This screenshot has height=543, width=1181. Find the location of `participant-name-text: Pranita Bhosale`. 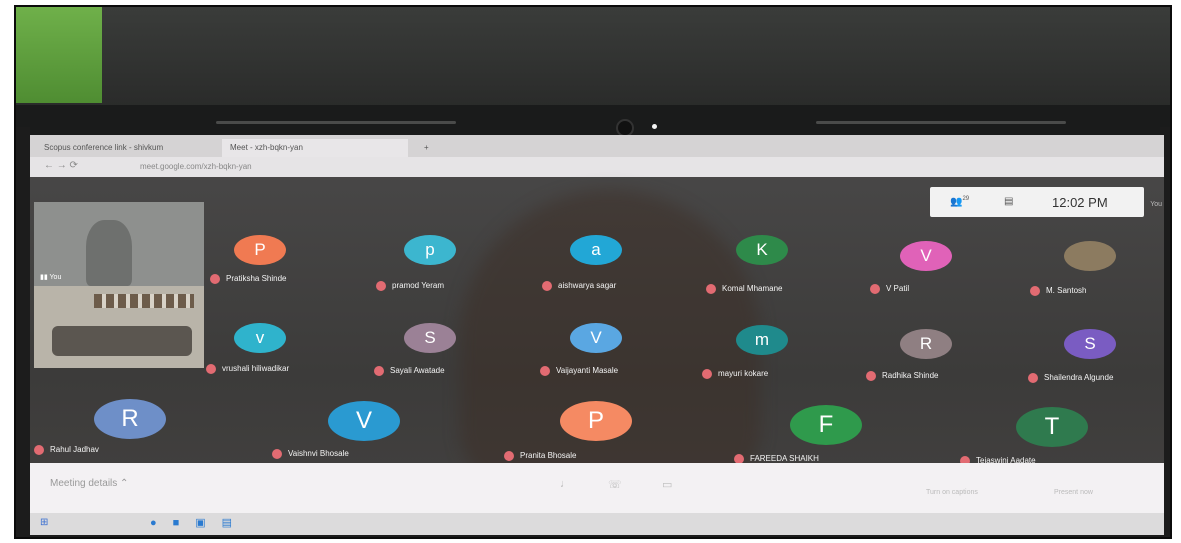

participant-name-text: Pranita Bhosale is located at coordinates (548, 455).